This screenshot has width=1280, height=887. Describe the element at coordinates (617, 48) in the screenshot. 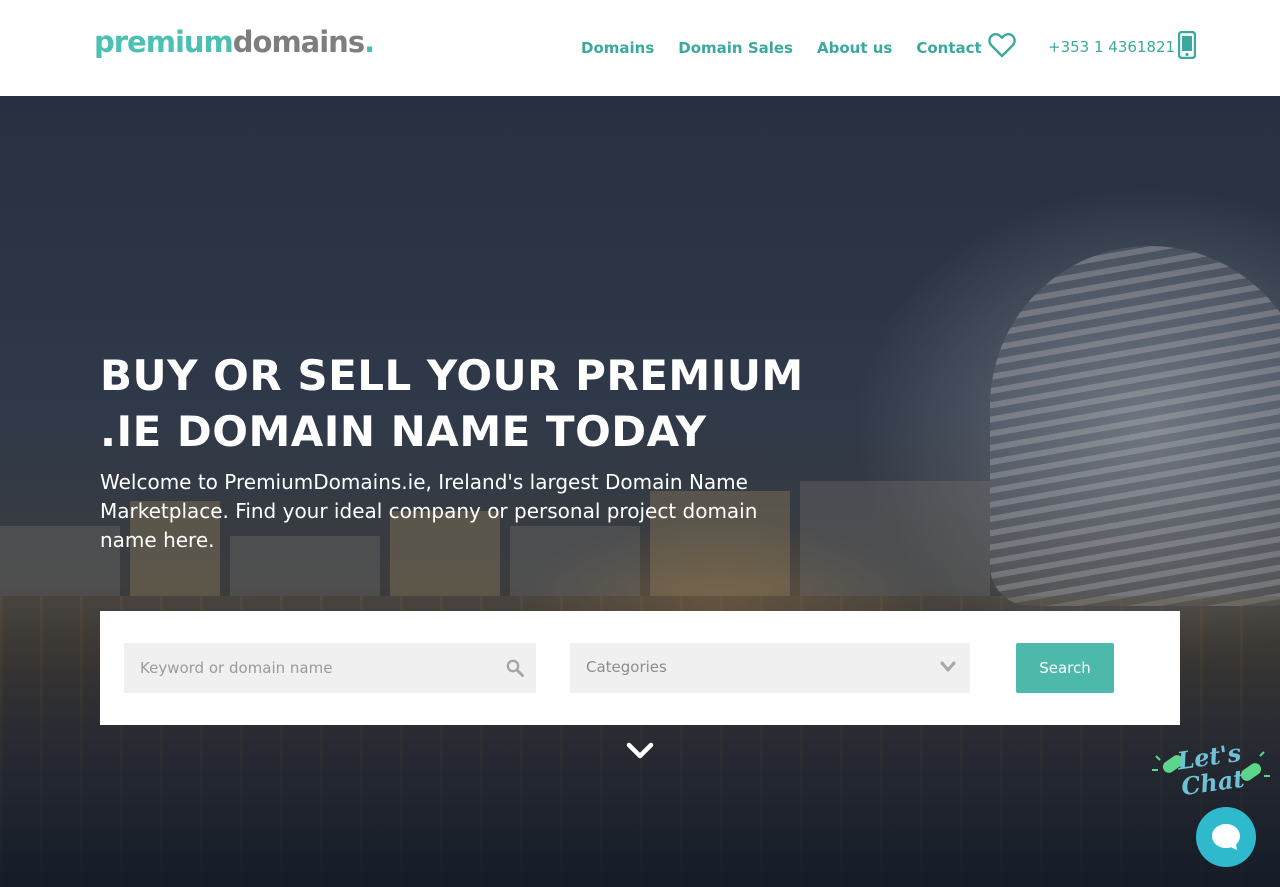

I see `nav-domains: Domains` at that location.